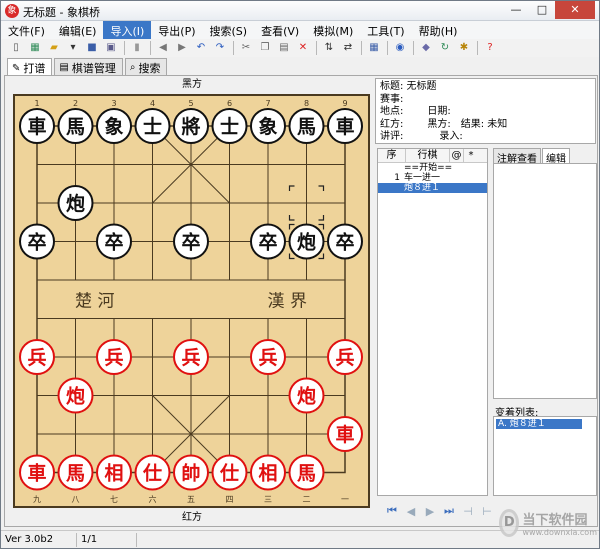 Image resolution: width=600 pixels, height=549 pixels. What do you see at coordinates (438, 30) in the screenshot?
I see `menu-help: 帮助(H)` at bounding box center [438, 30].